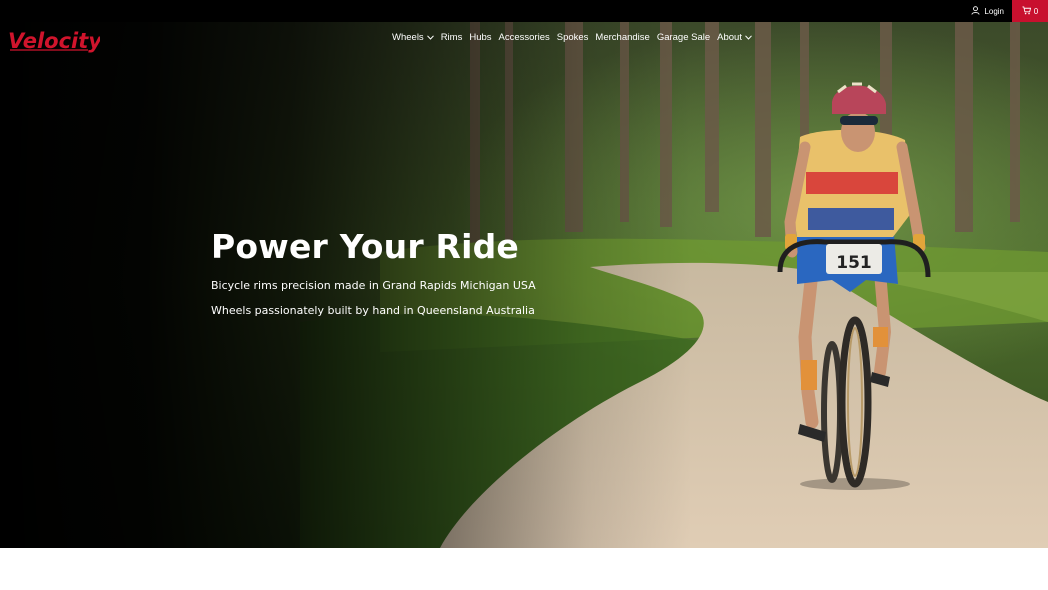 The image size is (1048, 590). I want to click on nav-label: Garage Sale, so click(683, 37).